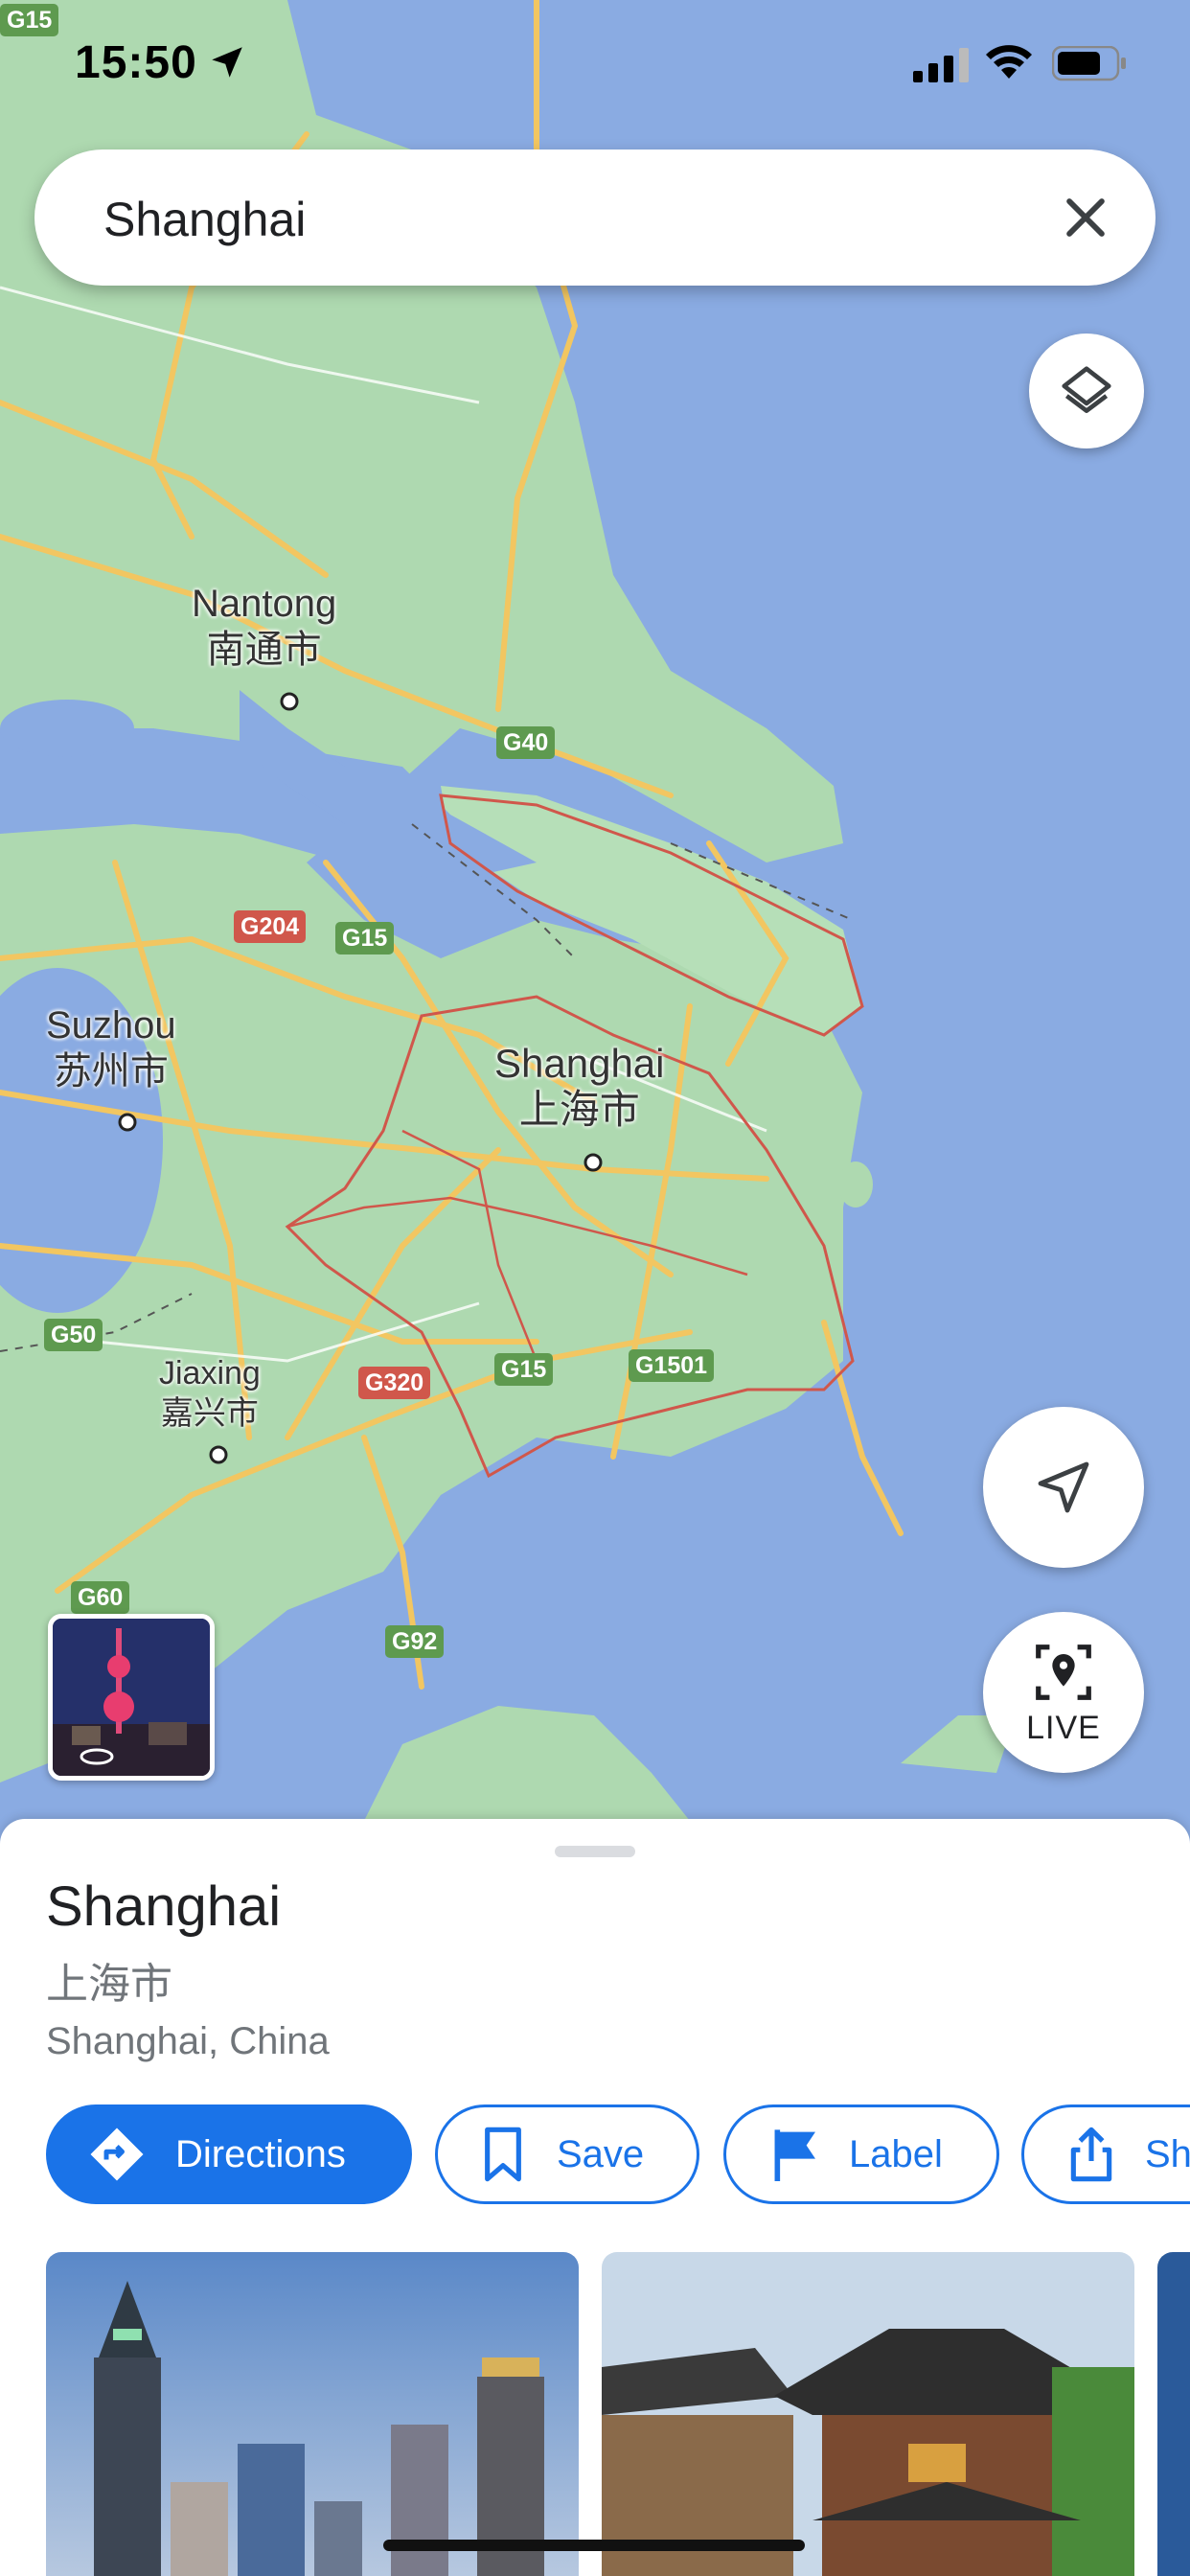 Image resolution: width=1190 pixels, height=2576 pixels. What do you see at coordinates (595, 1851) in the screenshot?
I see `sheet-drag-handle` at bounding box center [595, 1851].